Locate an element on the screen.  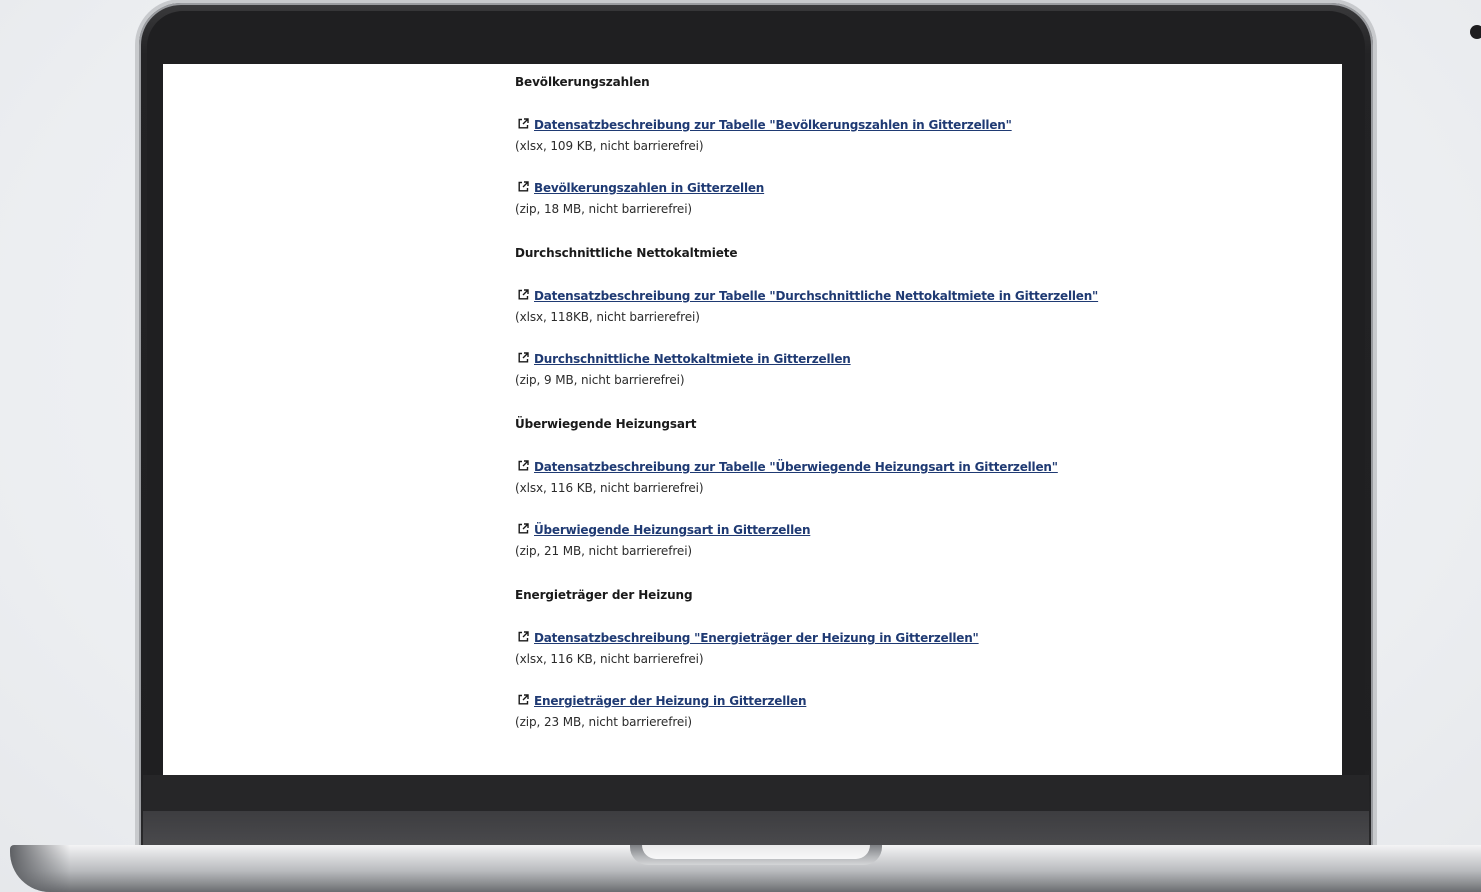
file-meta: (xlsx, 109 KB, nicht barrierefrei) is located at coordinates (609, 146).